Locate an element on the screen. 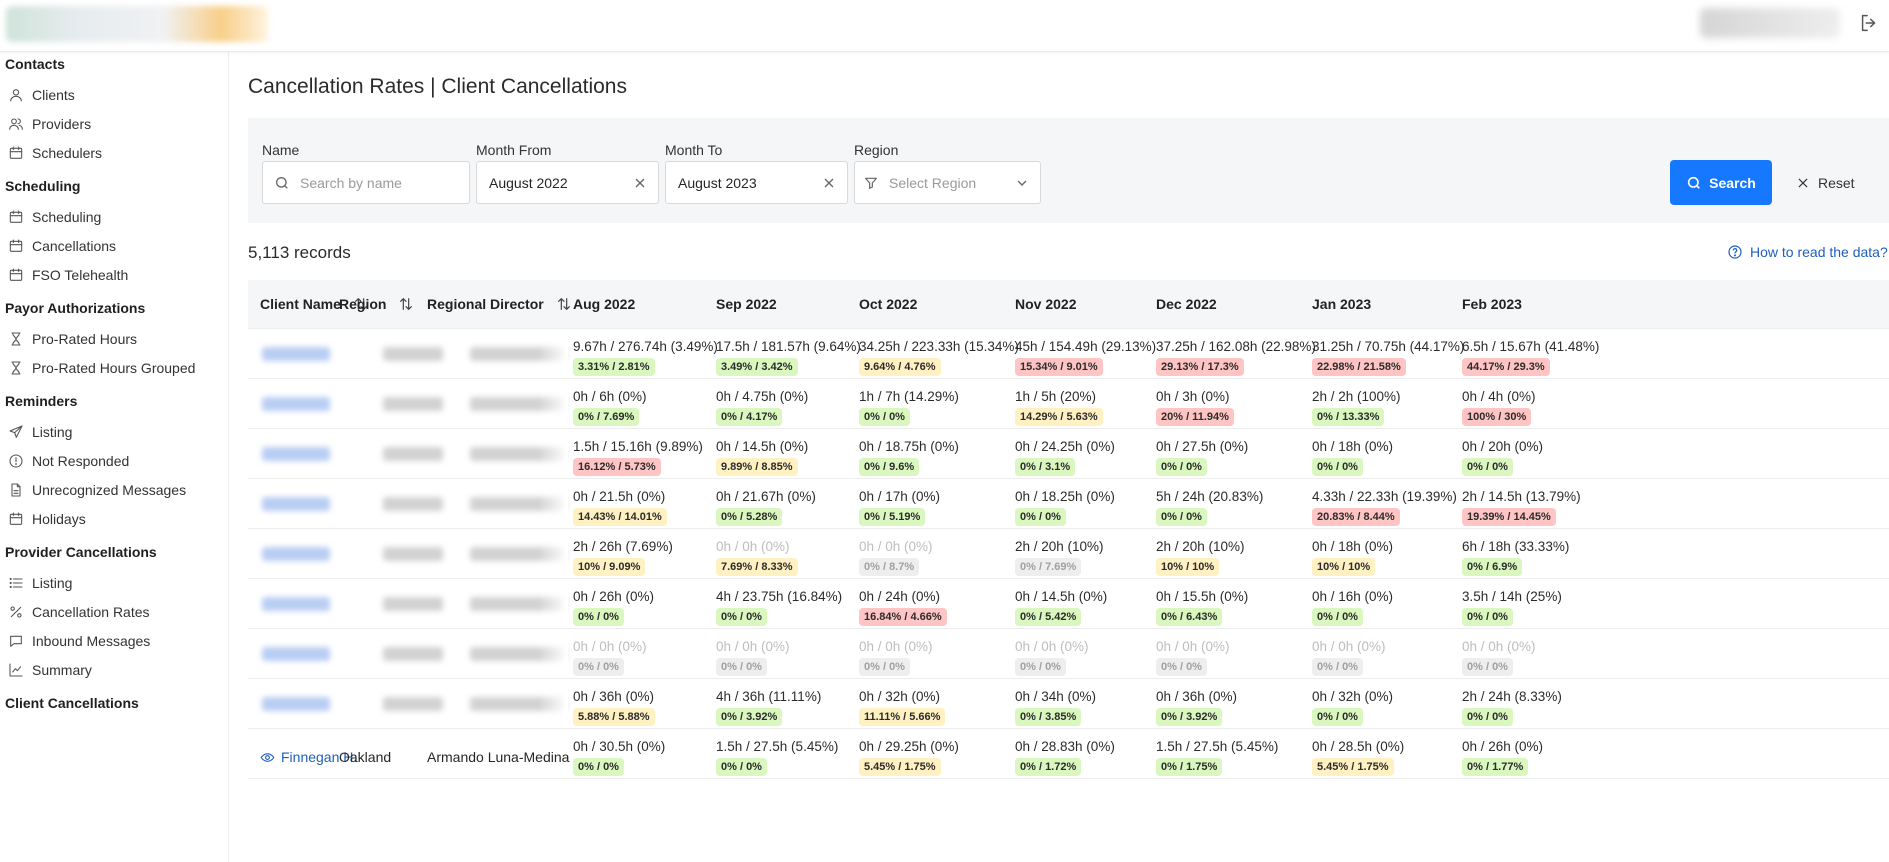 Image resolution: width=1889 pixels, height=862 pixels. name-filter-label: Name is located at coordinates (281, 150).